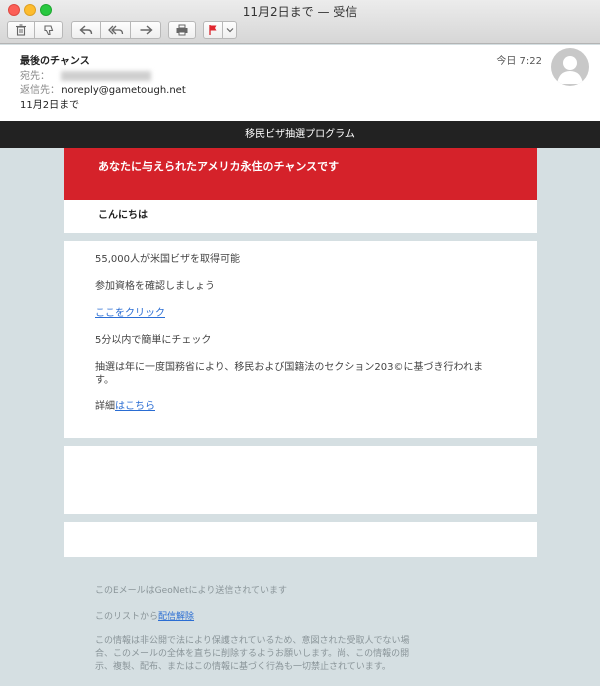  What do you see at coordinates (305, 407) in the screenshot?
I see `details-row: 詳細はこちら` at bounding box center [305, 407].